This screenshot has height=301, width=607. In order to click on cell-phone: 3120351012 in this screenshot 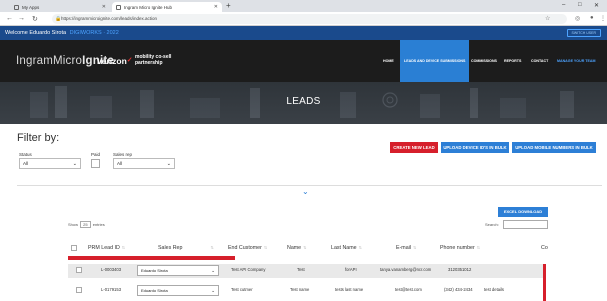, I will do `click(460, 269)`.